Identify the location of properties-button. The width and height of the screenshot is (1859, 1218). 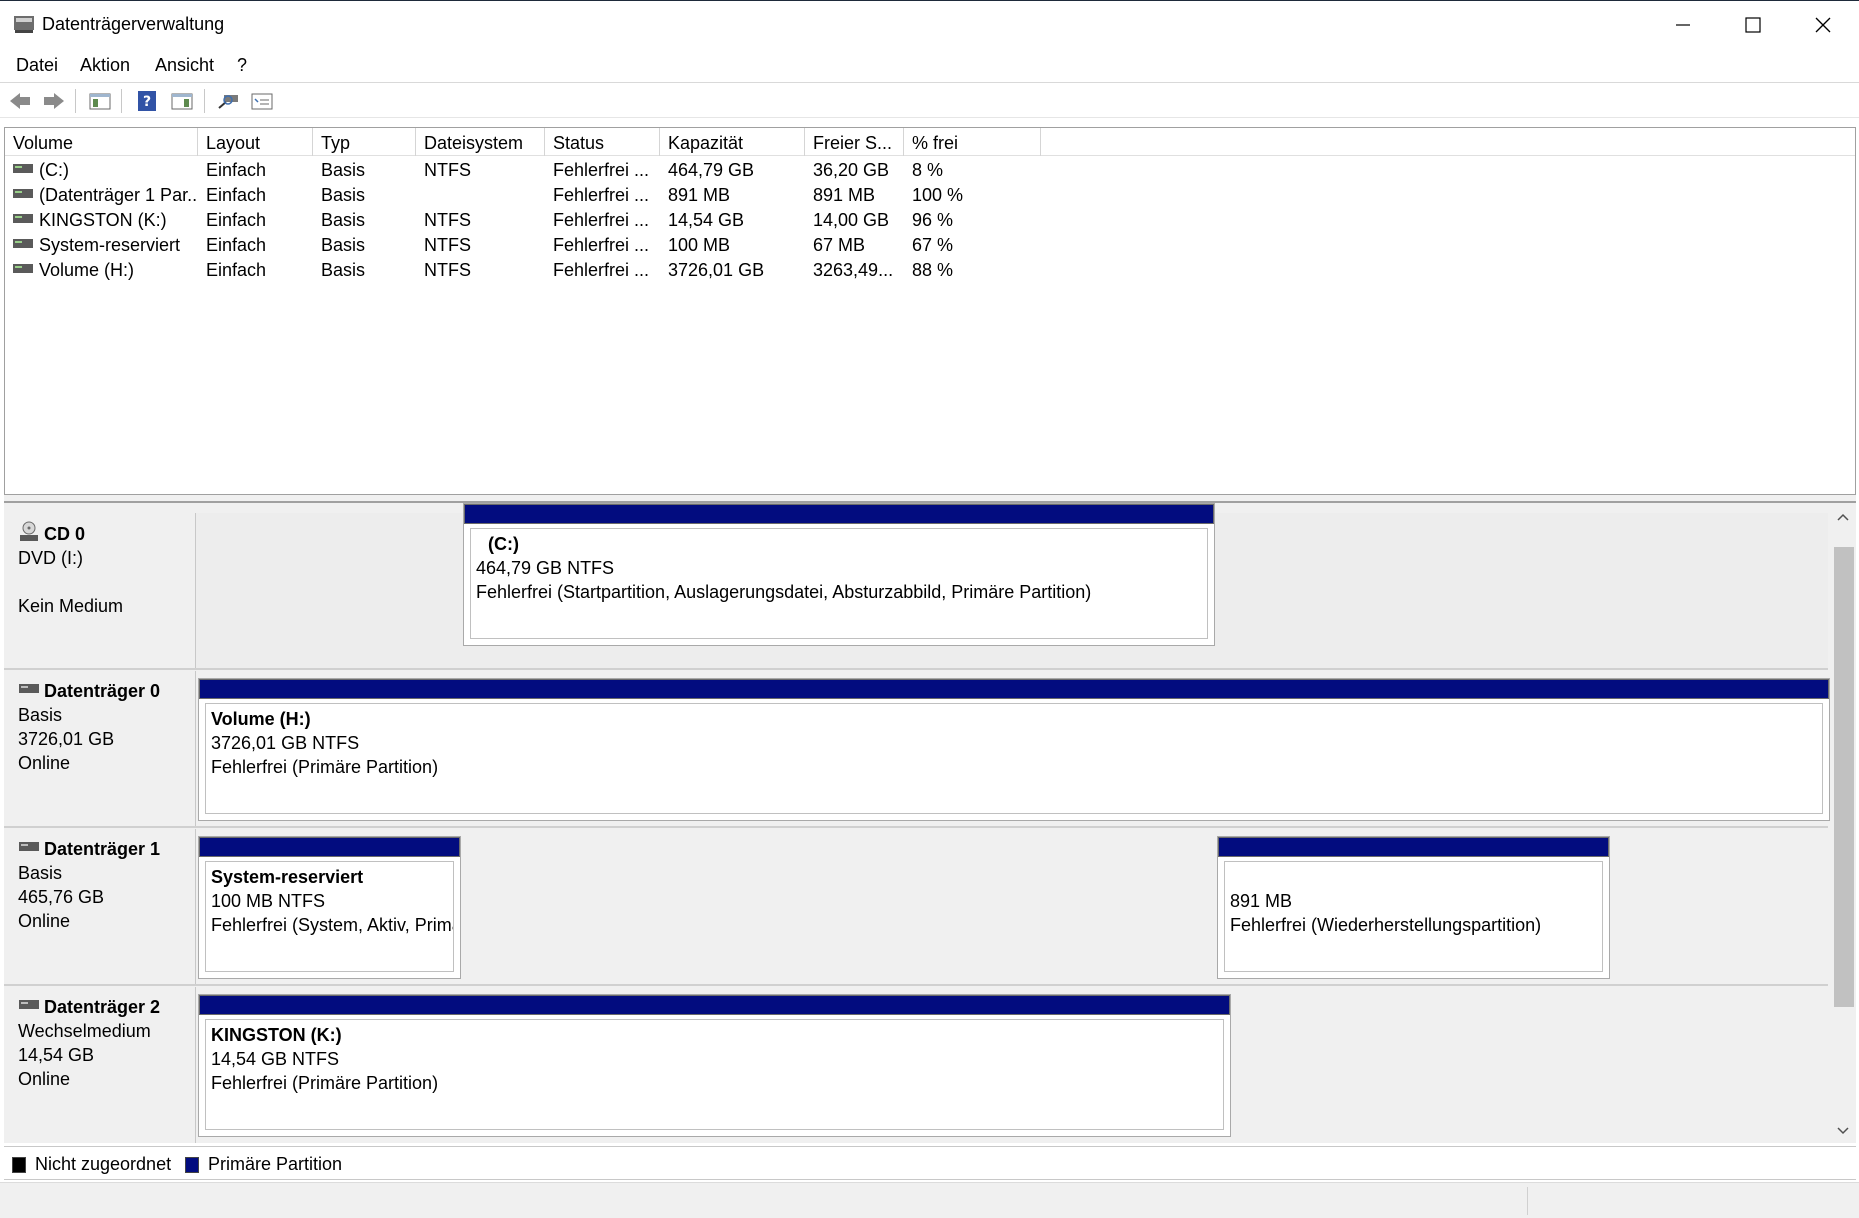
(262, 101).